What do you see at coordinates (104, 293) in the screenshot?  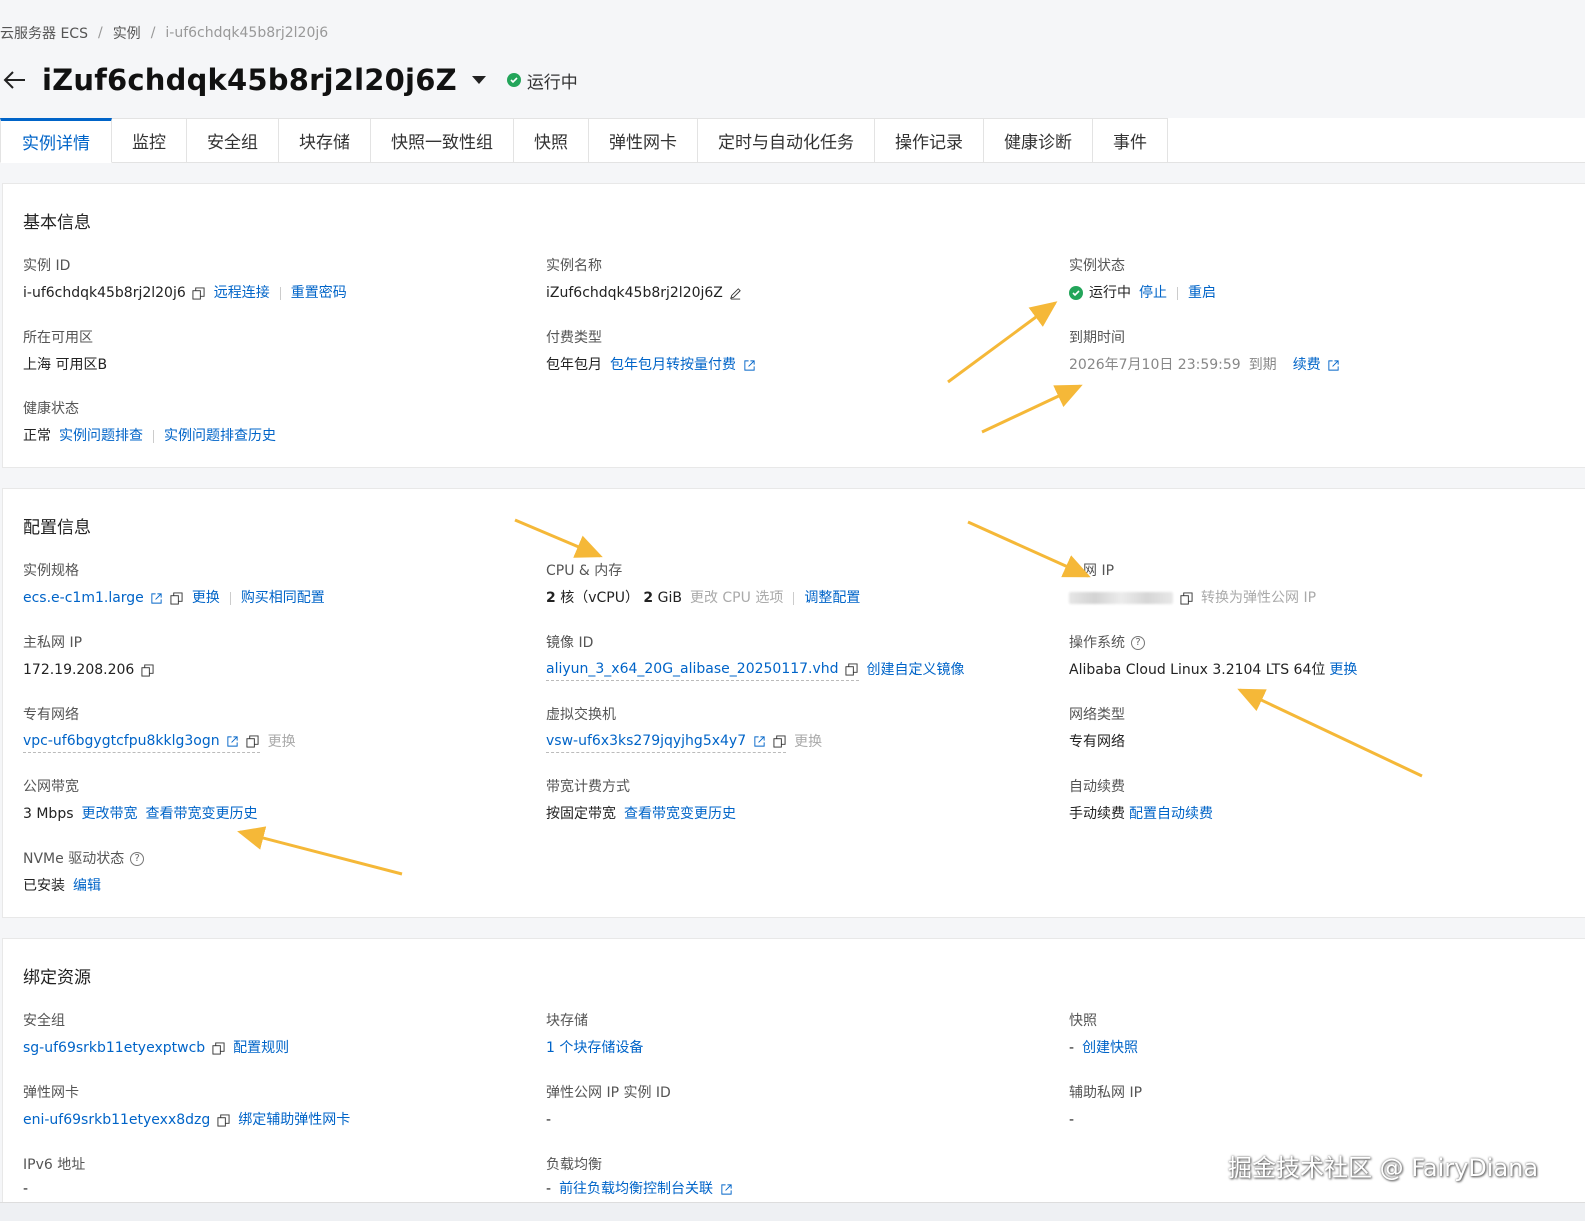 I see `instance-id-value: i-uf6chdqk45b8rj2l20j6` at bounding box center [104, 293].